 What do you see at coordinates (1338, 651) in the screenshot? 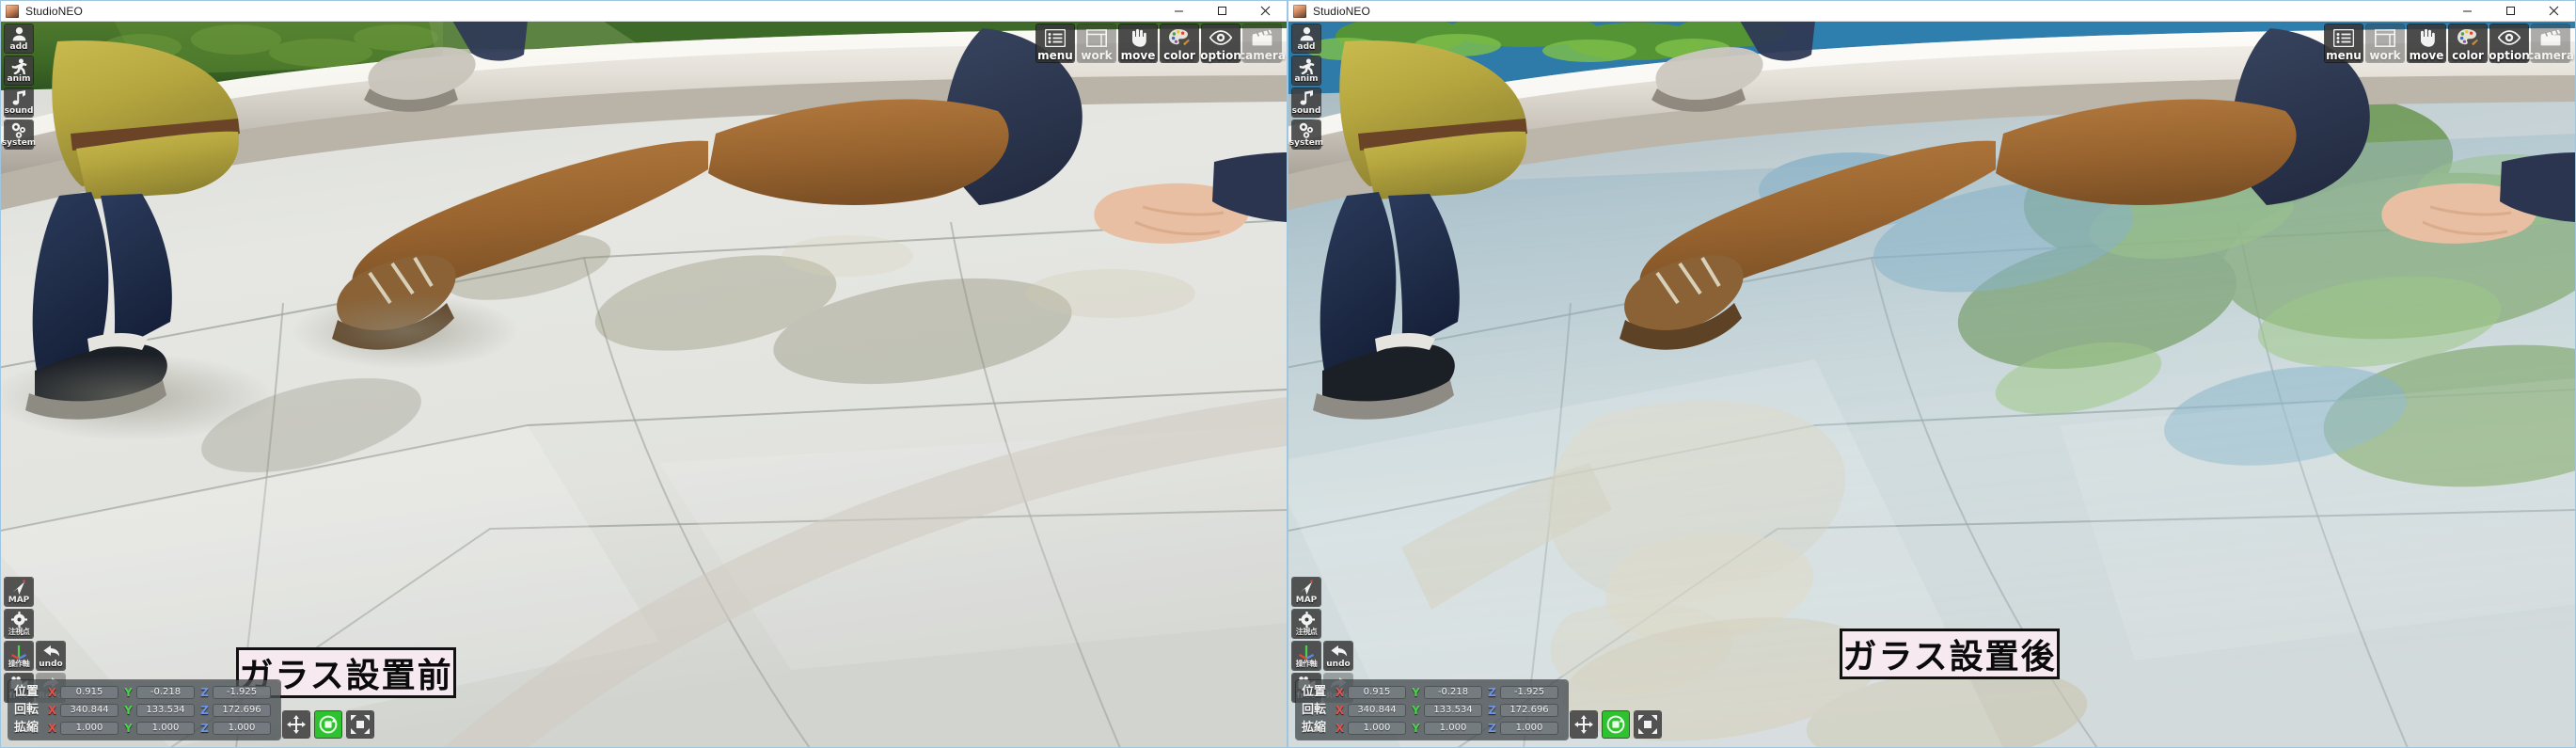
I see `undo-arrow-icon` at bounding box center [1338, 651].